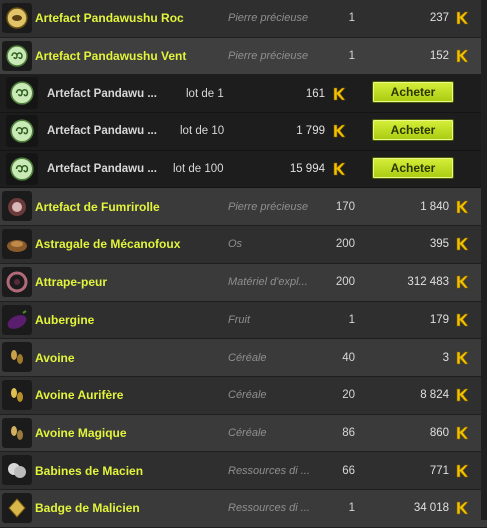  What do you see at coordinates (243, 358) in the screenshot?
I see `item-row: Avoine Céréale 40 3` at bounding box center [243, 358].